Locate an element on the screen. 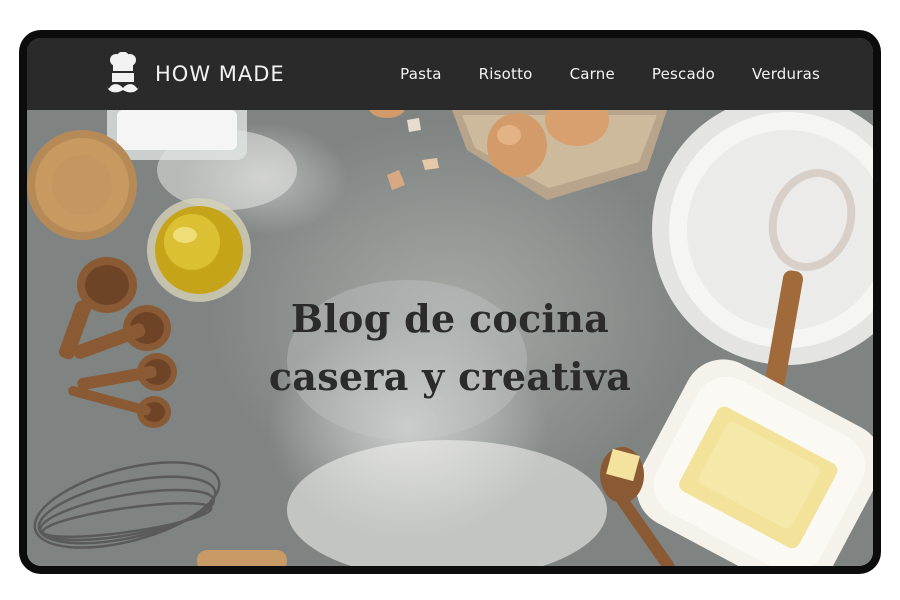 This screenshot has width=900, height=600. main-nav: Pasta Risotto Carne Pescado Verduras is located at coordinates (591, 74).